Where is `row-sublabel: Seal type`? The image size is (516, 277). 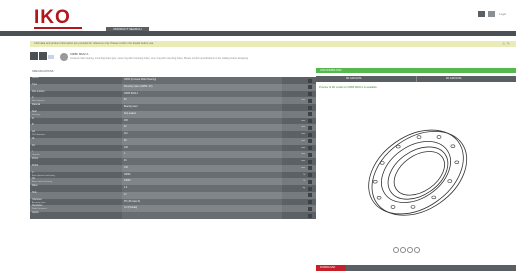
row-sublabel: Seal type is located at coordinates (36, 114).